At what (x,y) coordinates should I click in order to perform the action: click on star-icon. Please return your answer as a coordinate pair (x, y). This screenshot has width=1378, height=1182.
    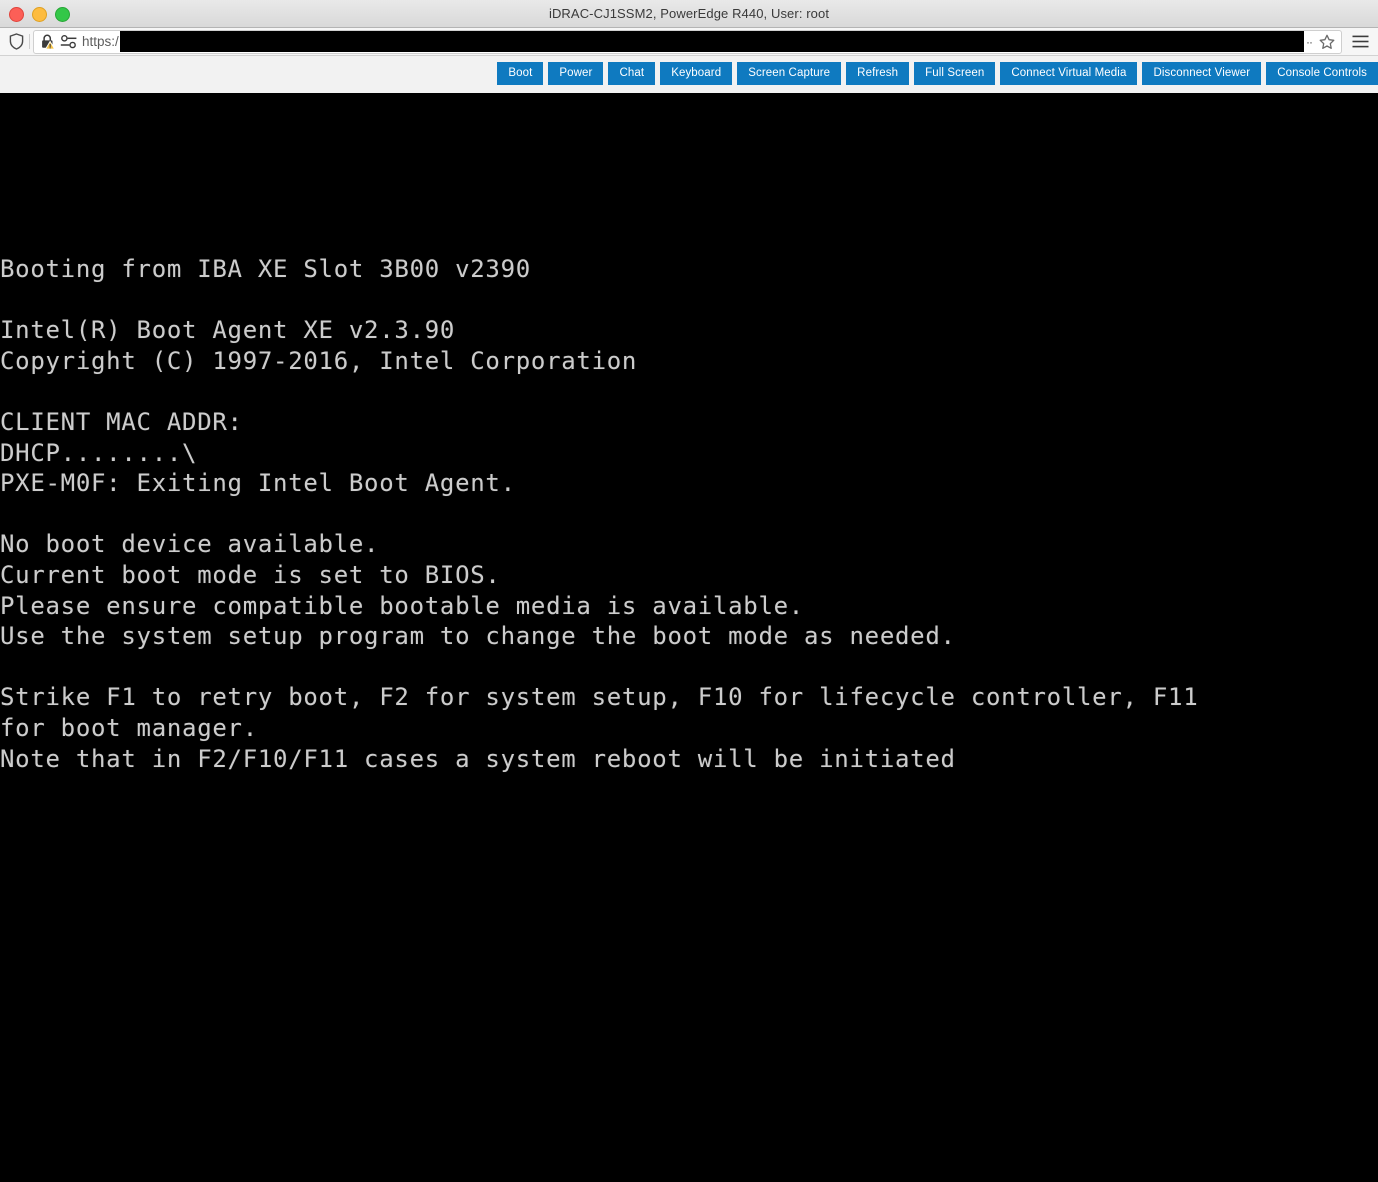
    Looking at the image, I should click on (1327, 42).